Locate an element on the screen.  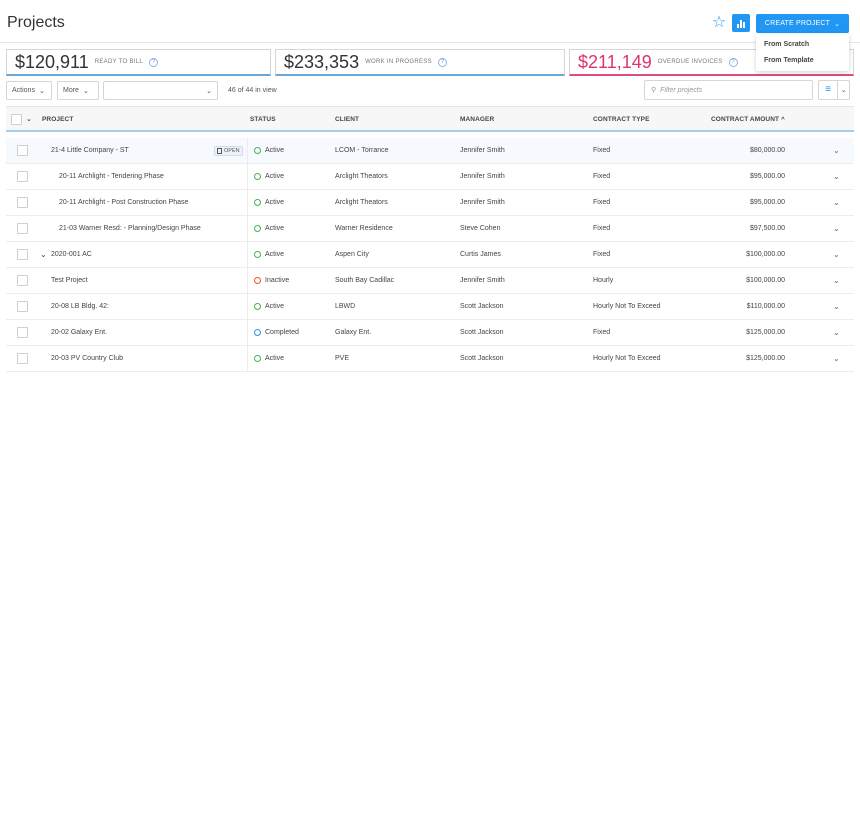
summary-label: OVERDUE INVOICES is located at coordinates (690, 62).